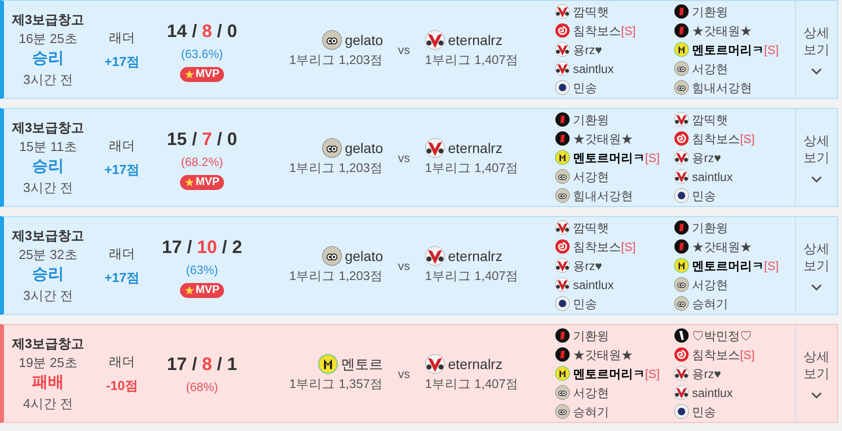 The height and width of the screenshot is (431, 842). What do you see at coordinates (816, 287) in the screenshot?
I see `chevron-down-icon` at bounding box center [816, 287].